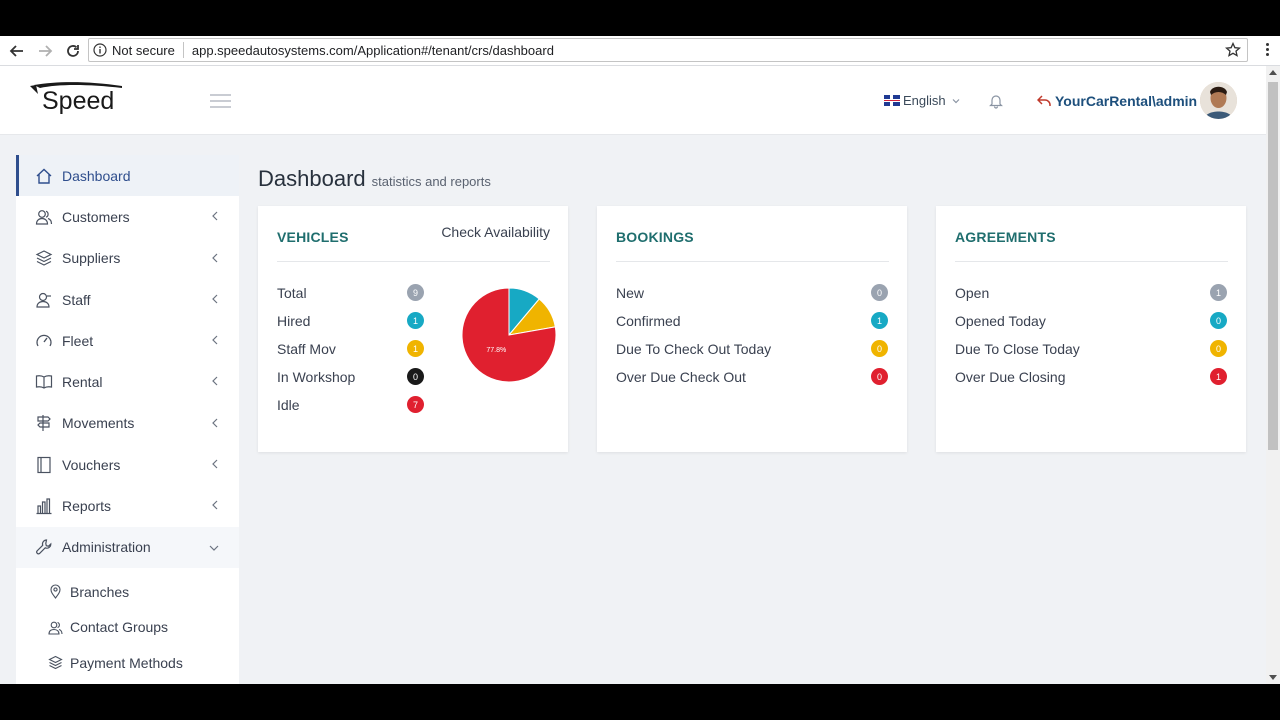  What do you see at coordinates (44, 423) in the screenshot?
I see `signpost-icon` at bounding box center [44, 423].